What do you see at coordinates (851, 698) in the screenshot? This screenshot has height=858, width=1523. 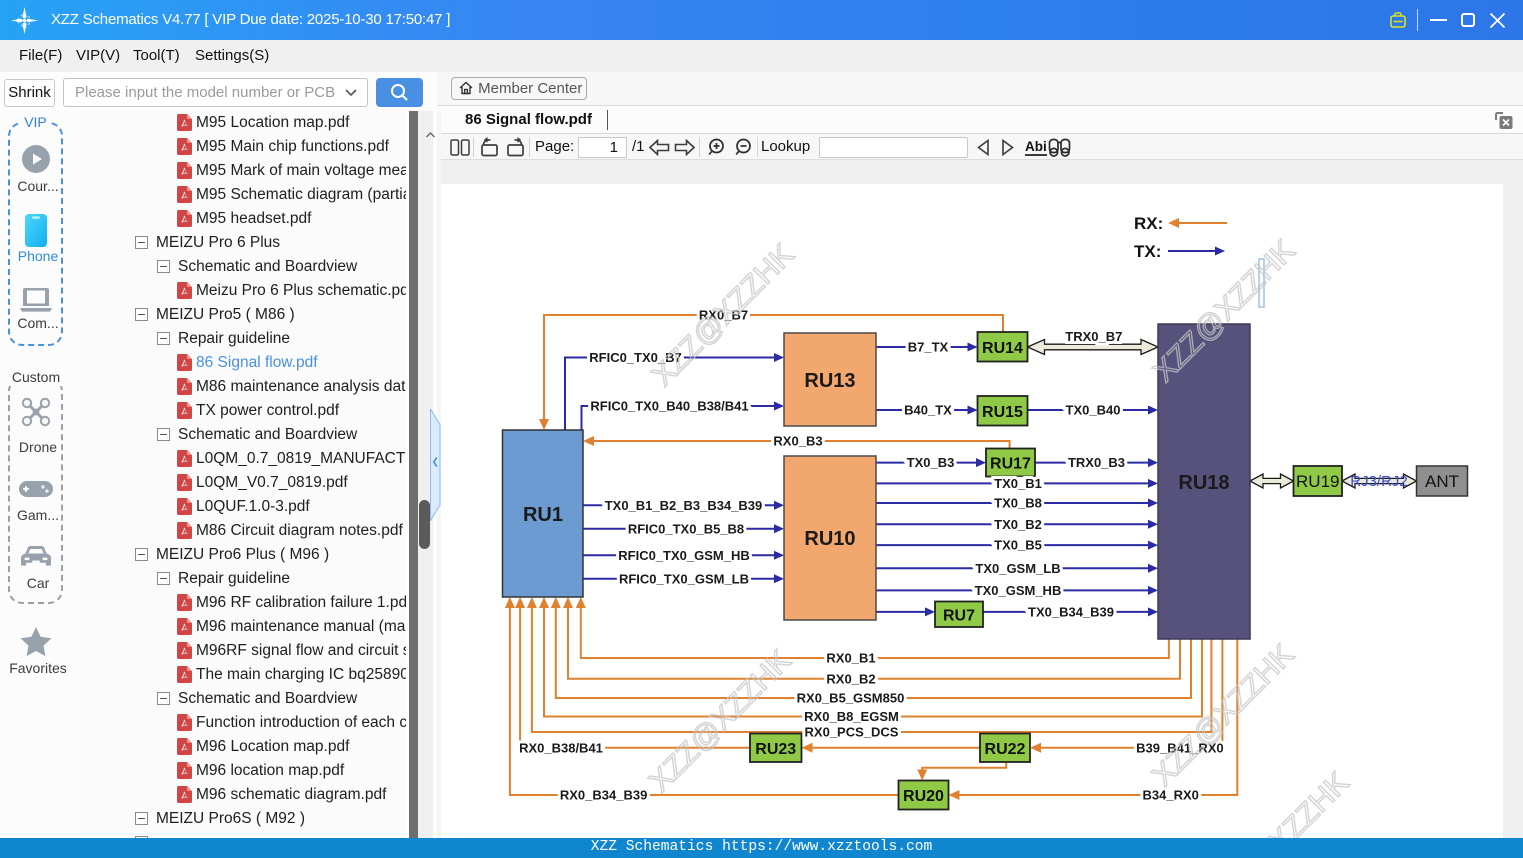 I see `svg-text: RX0_B5_GSM850` at bounding box center [851, 698].